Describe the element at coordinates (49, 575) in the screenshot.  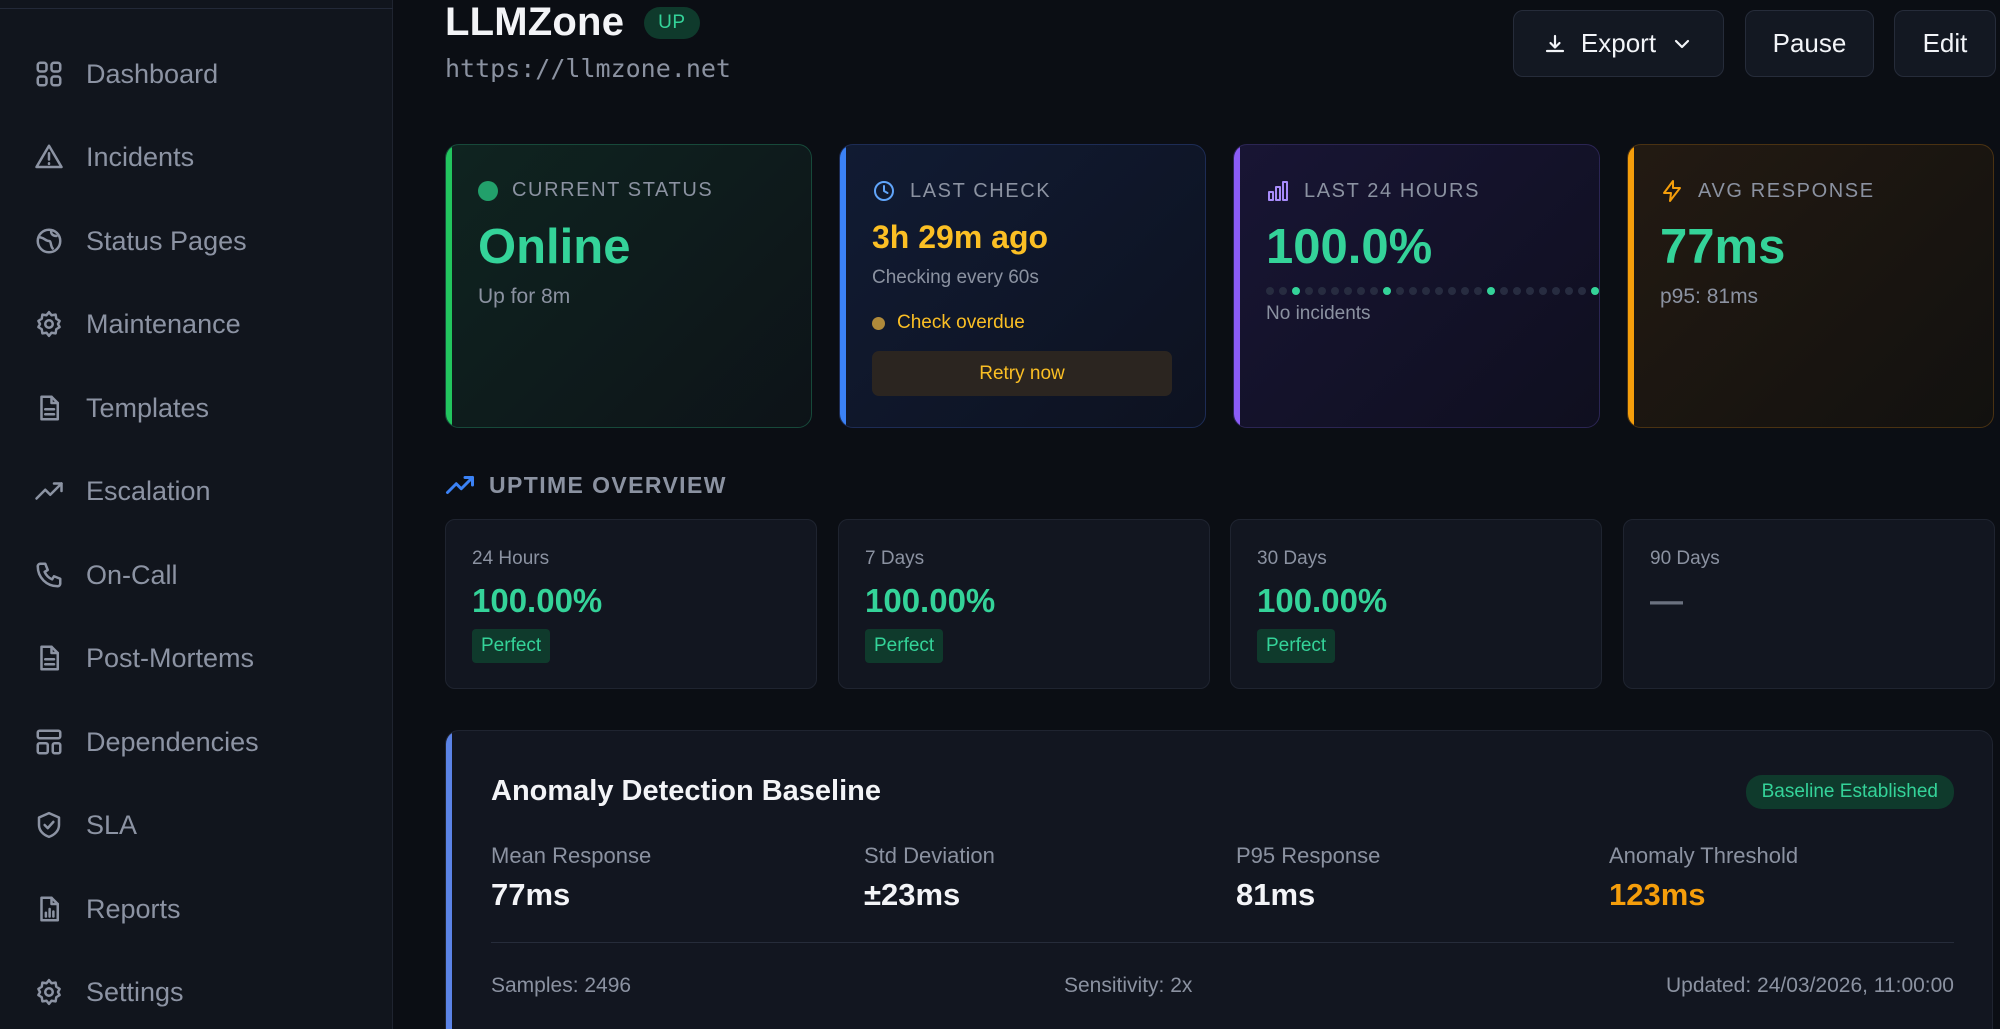
I see `phone-icon` at that location.